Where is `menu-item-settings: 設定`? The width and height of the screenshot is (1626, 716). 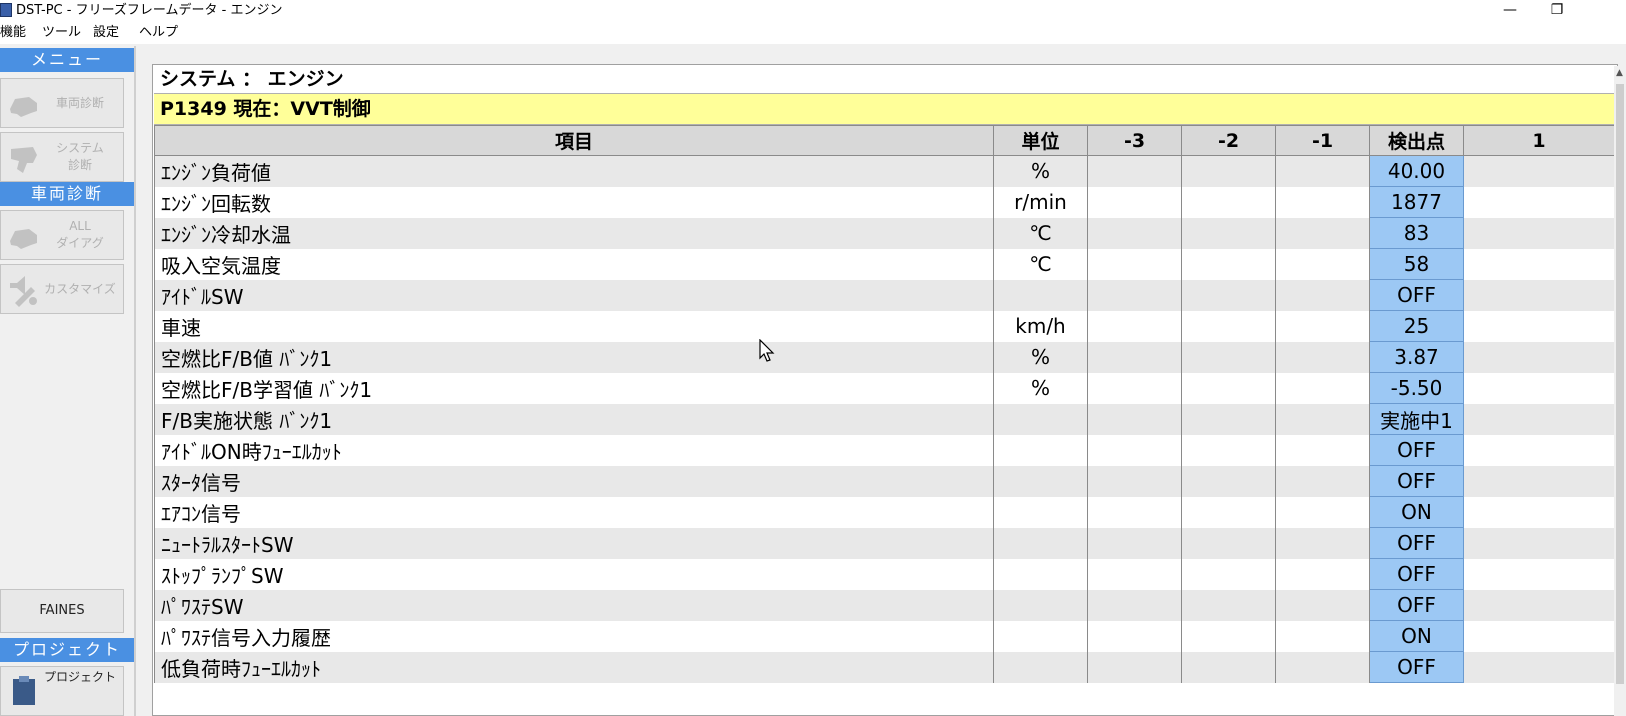 menu-item-settings: 設定 is located at coordinates (106, 33).